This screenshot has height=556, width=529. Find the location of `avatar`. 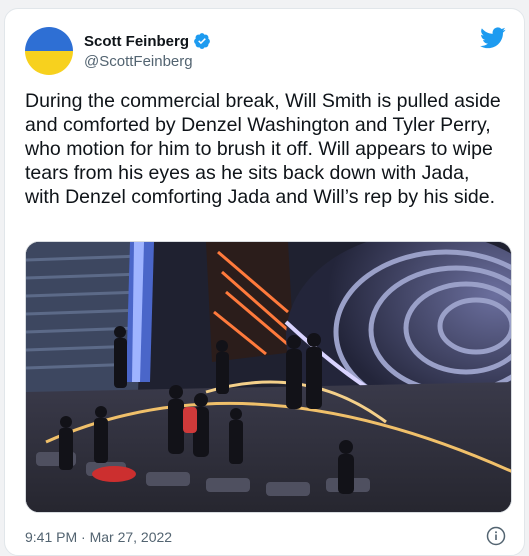

avatar is located at coordinates (49, 51).